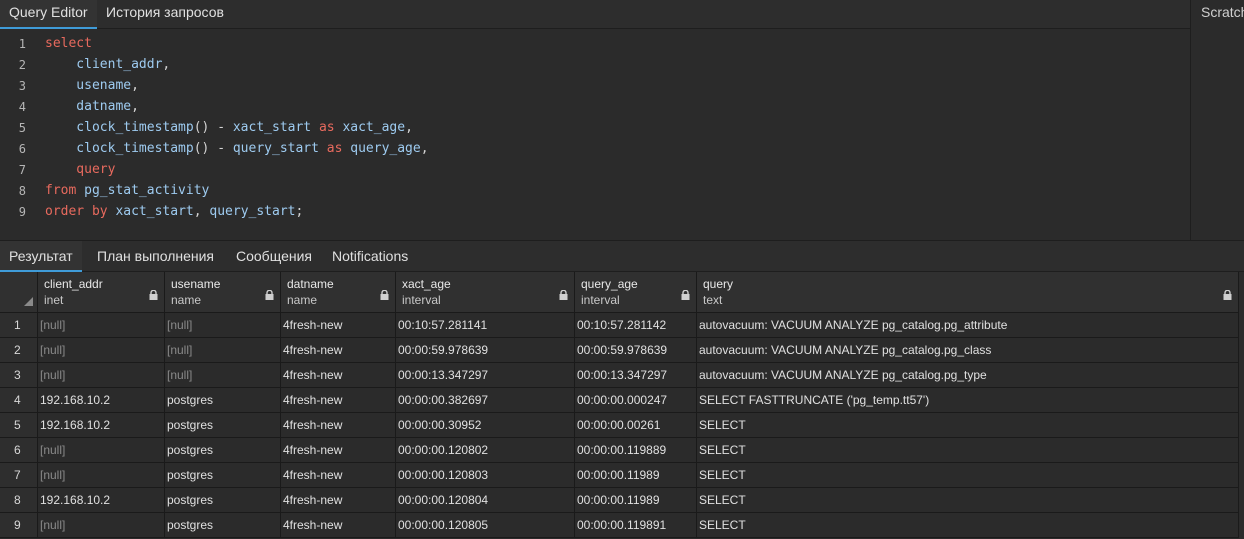 Image resolution: width=1244 pixels, height=539 pixels. Describe the element at coordinates (155, 256) in the screenshot. I see `tab-execution-plan: План выполнения` at that location.